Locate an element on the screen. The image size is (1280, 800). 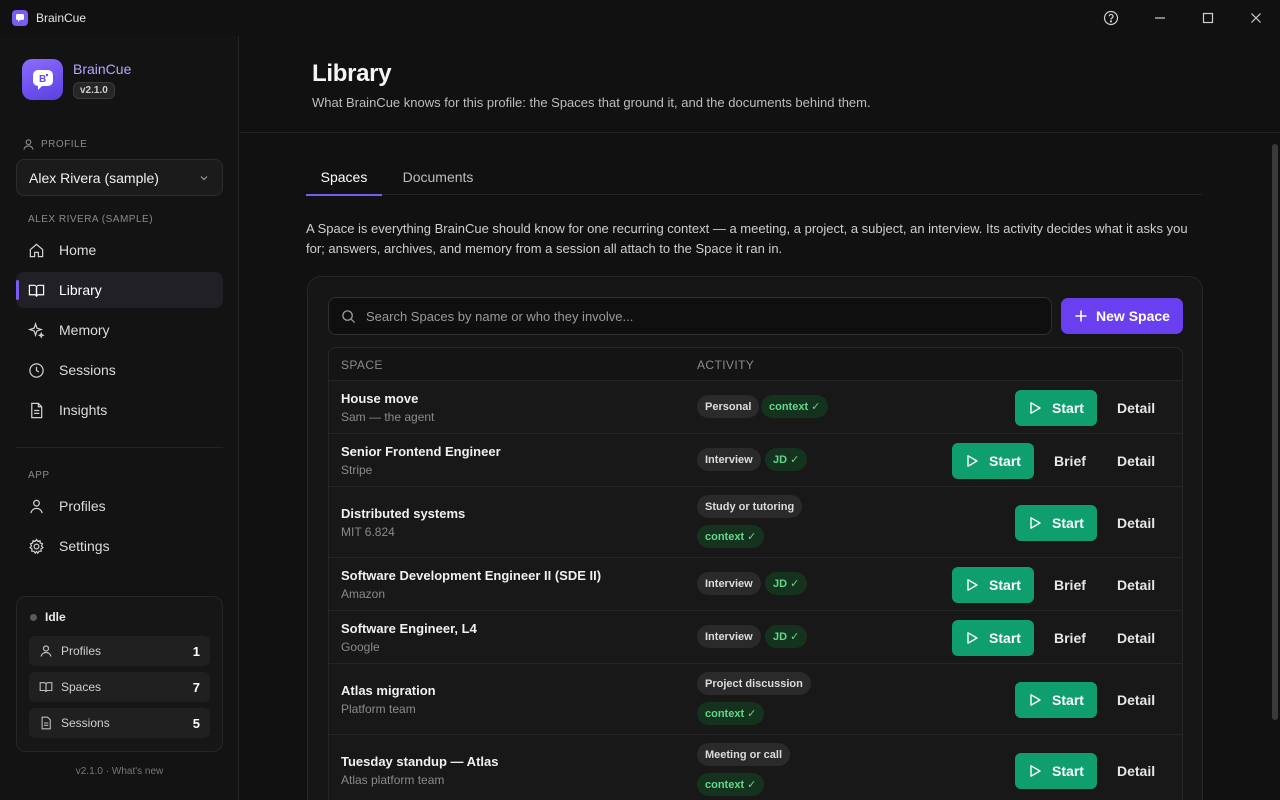
gear-icon is located at coordinates (36, 545).